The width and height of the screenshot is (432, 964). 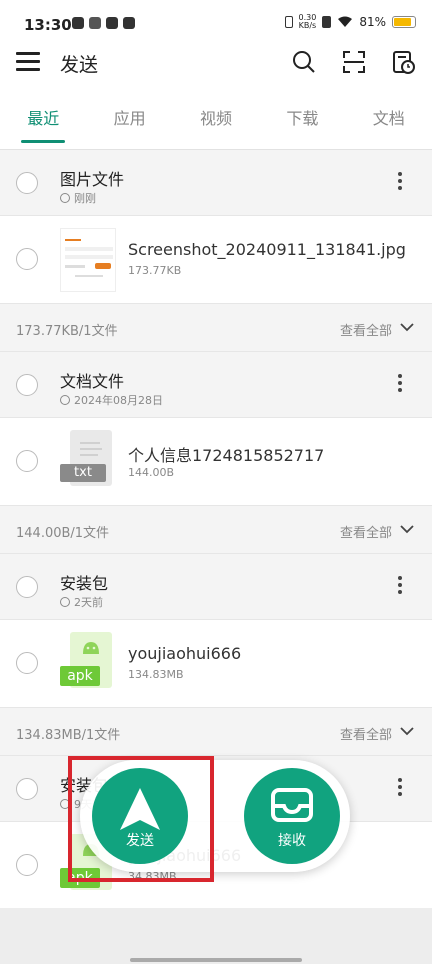 I want to click on group-time: 2天前, so click(x=88, y=602).